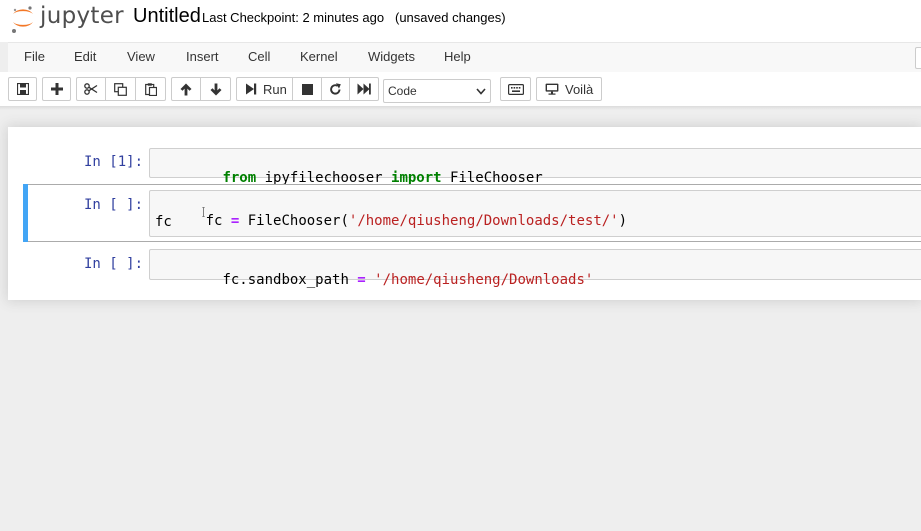 This screenshot has width=921, height=531. Describe the element at coordinates (114, 162) in the screenshot. I see `input-prompt: In [1]:` at that location.